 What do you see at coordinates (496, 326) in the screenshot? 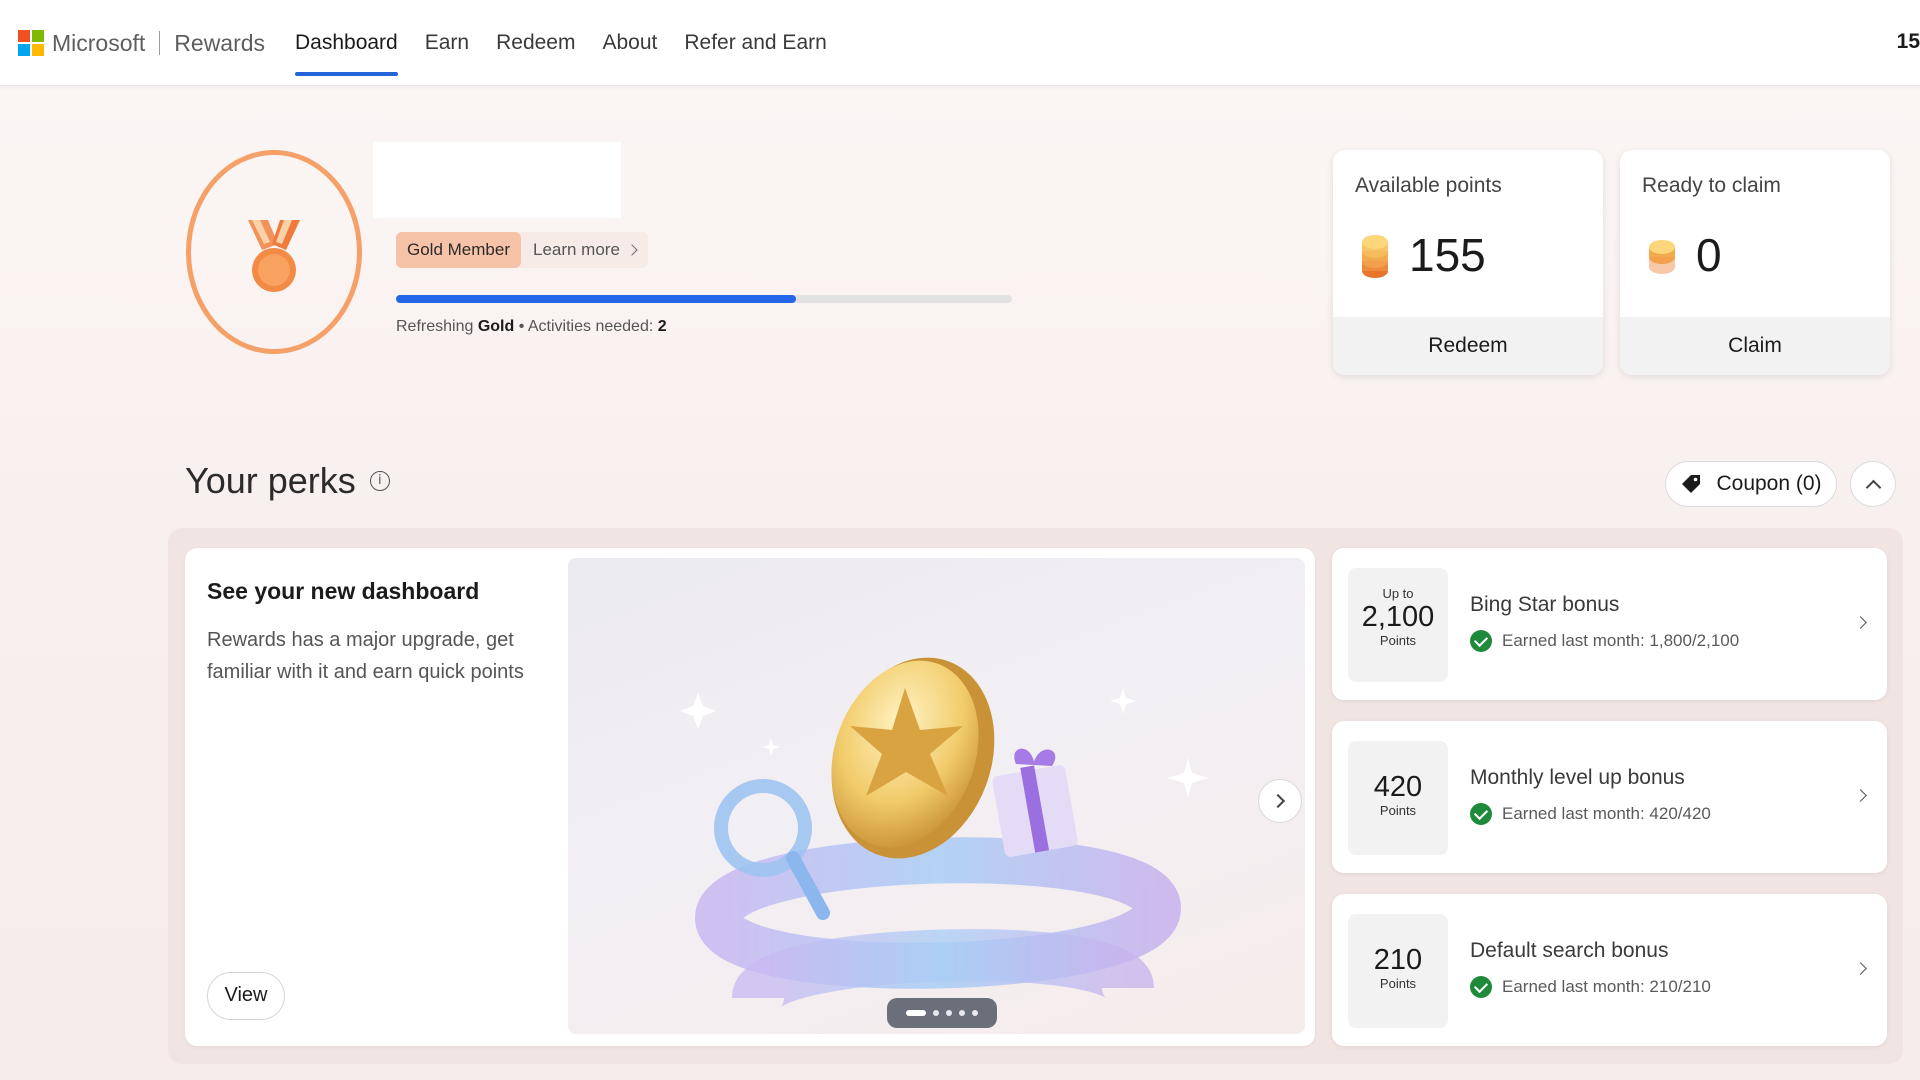
I see `status-level: Gold` at bounding box center [496, 326].